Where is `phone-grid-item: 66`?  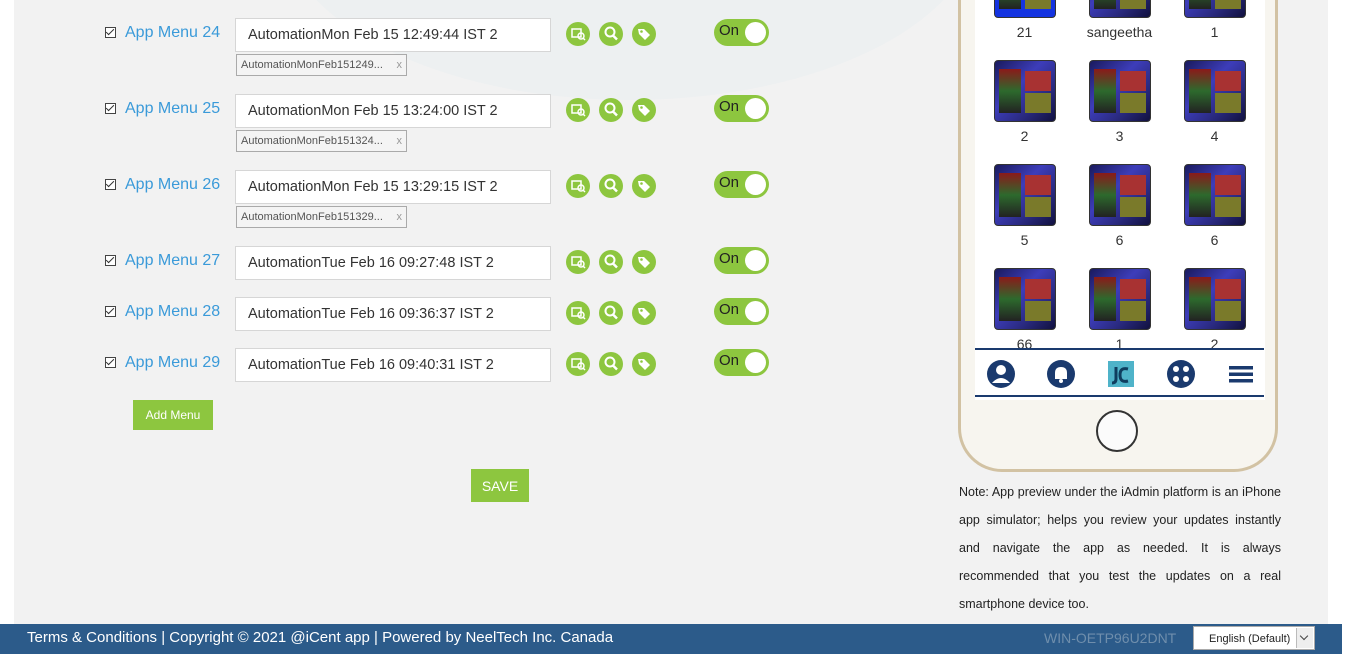
phone-grid-item: 66 is located at coordinates (1024, 310).